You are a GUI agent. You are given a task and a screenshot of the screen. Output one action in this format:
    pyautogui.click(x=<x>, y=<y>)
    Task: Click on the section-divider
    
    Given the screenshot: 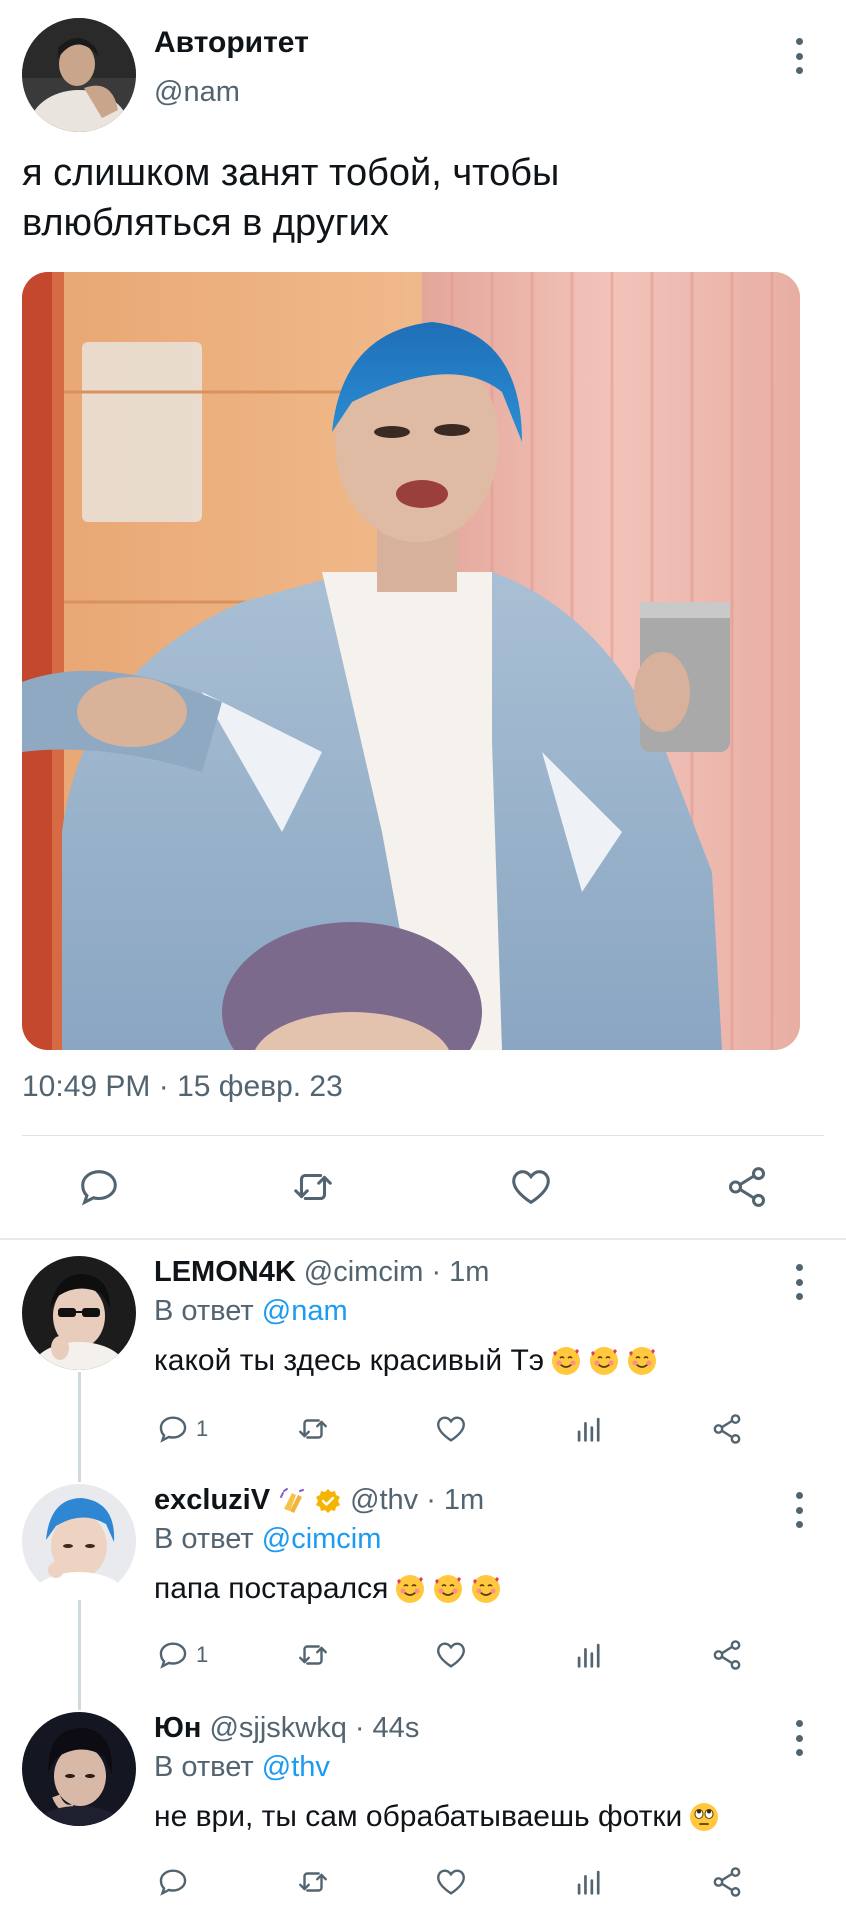 What is the action you would take?
    pyautogui.click(x=423, y=1239)
    